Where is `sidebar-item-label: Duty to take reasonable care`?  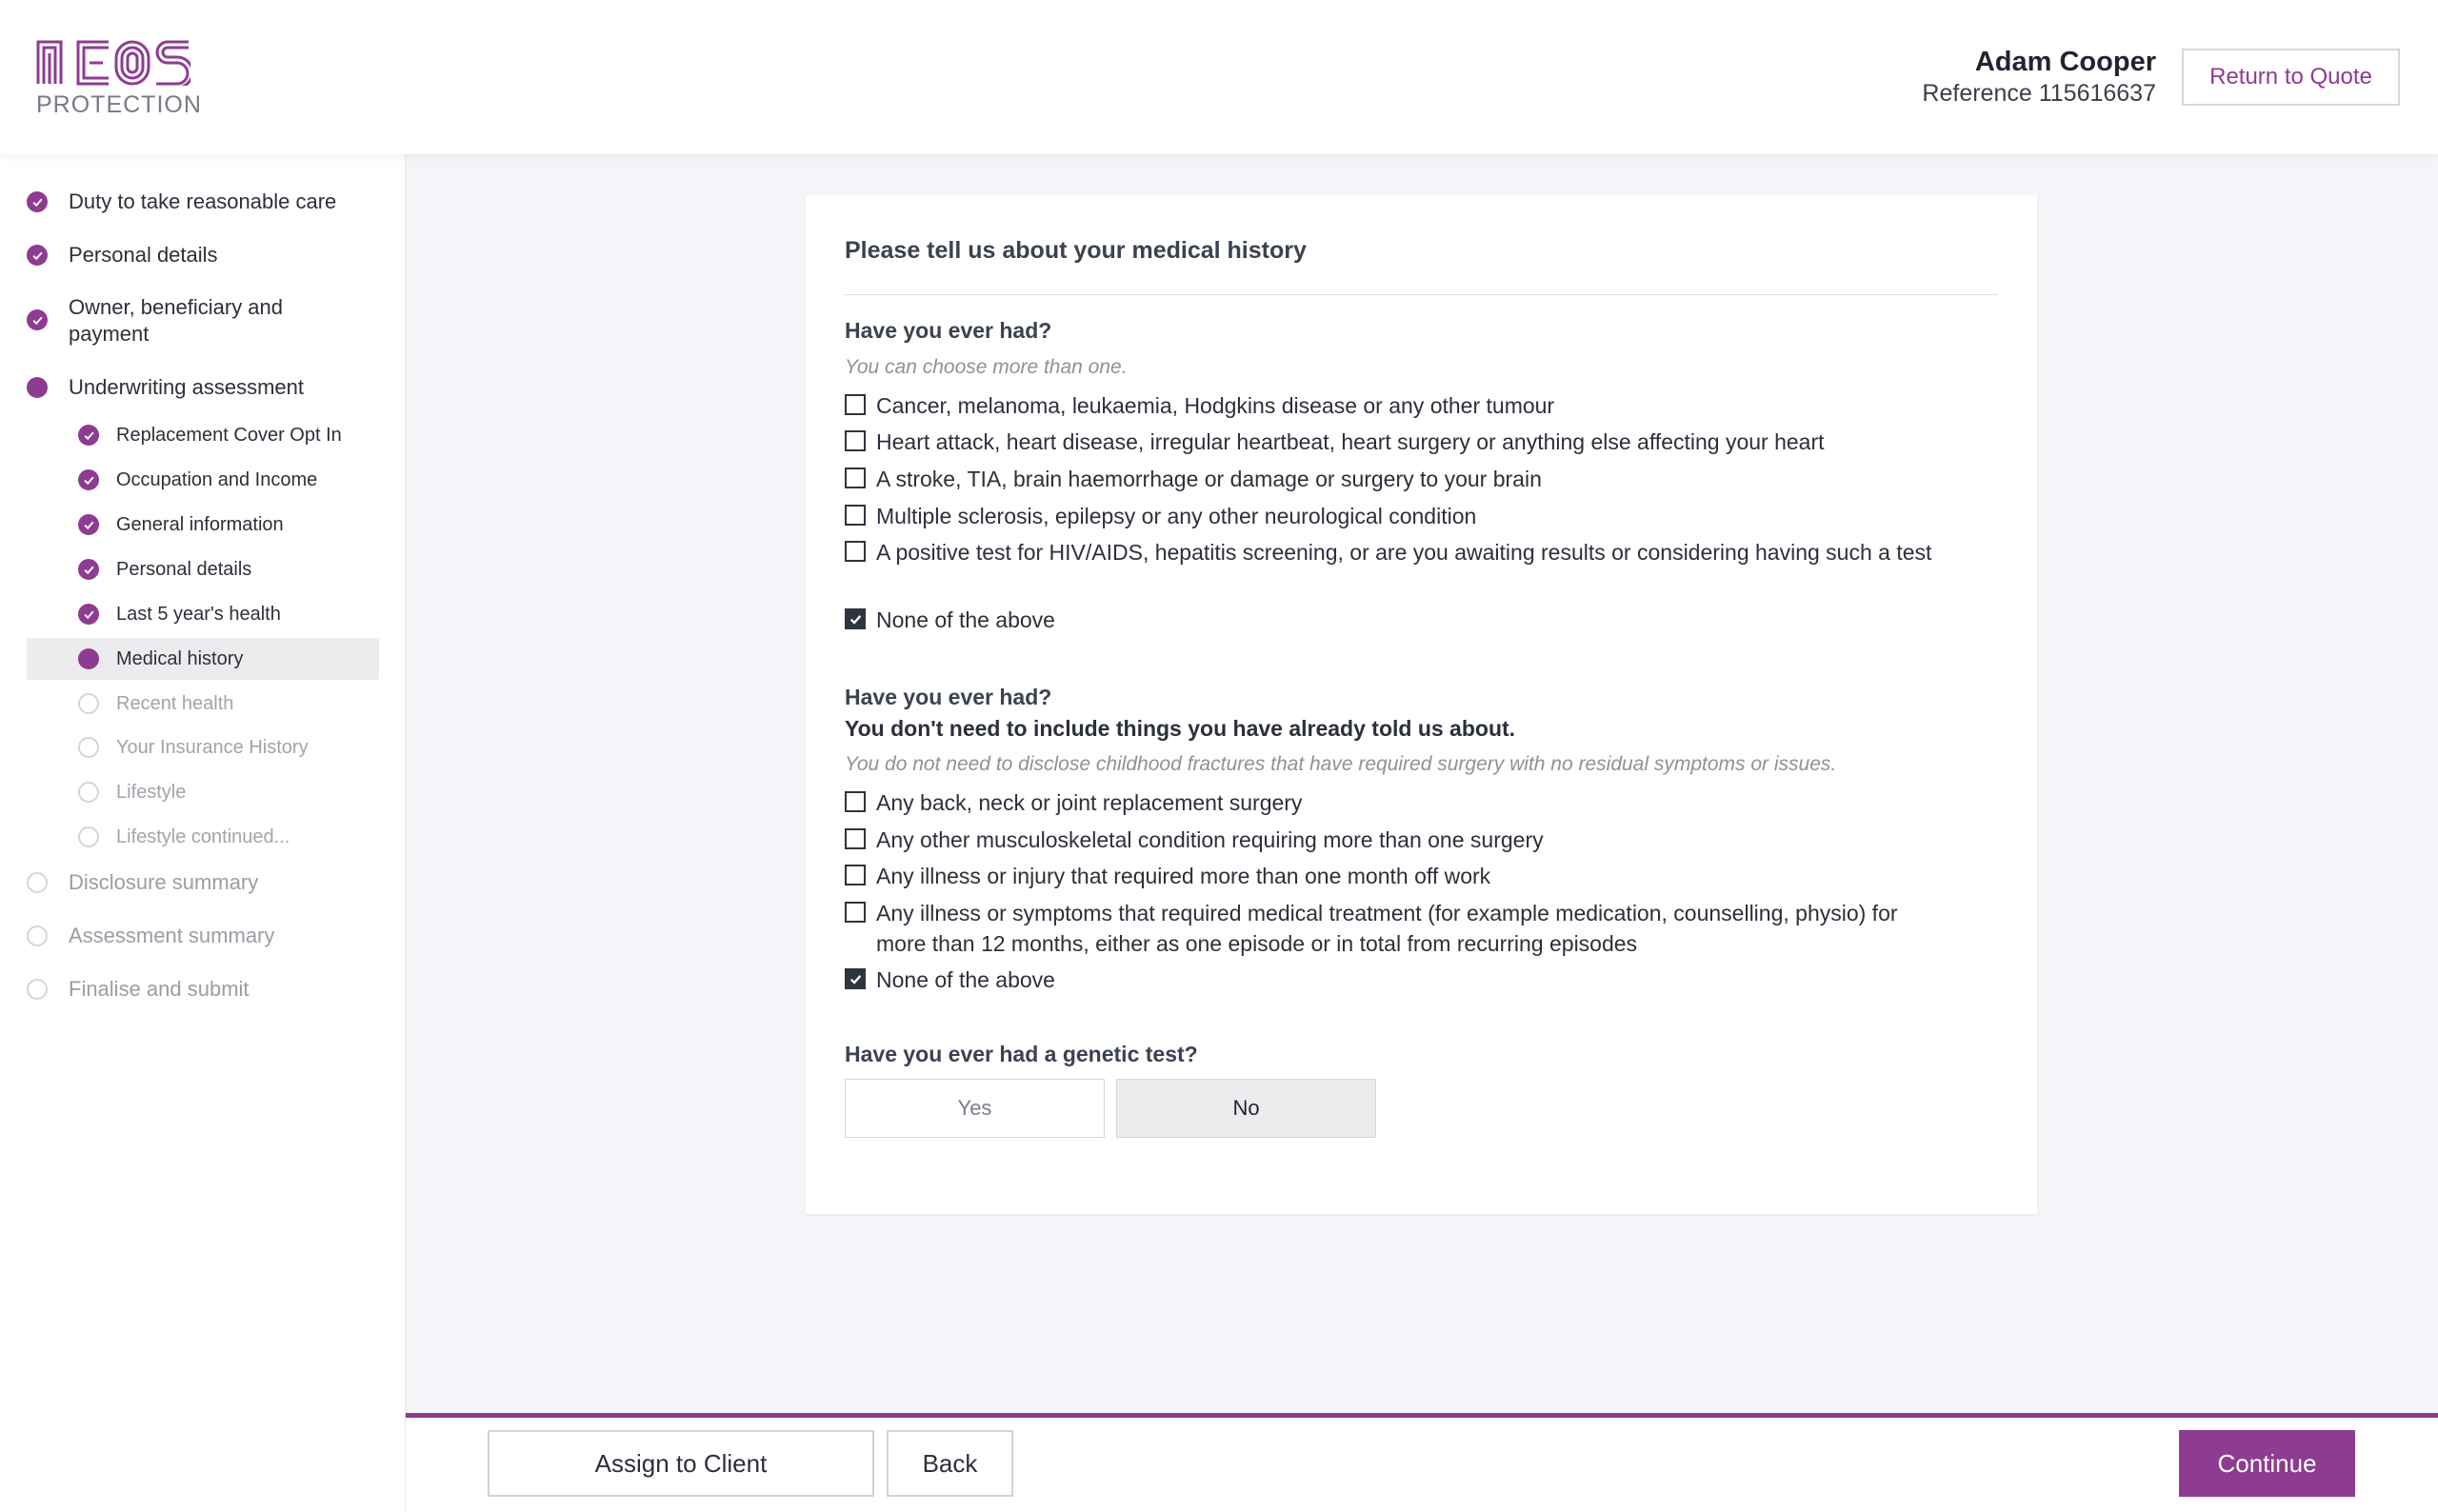
sidebar-item-label: Duty to take reasonable care is located at coordinates (203, 201).